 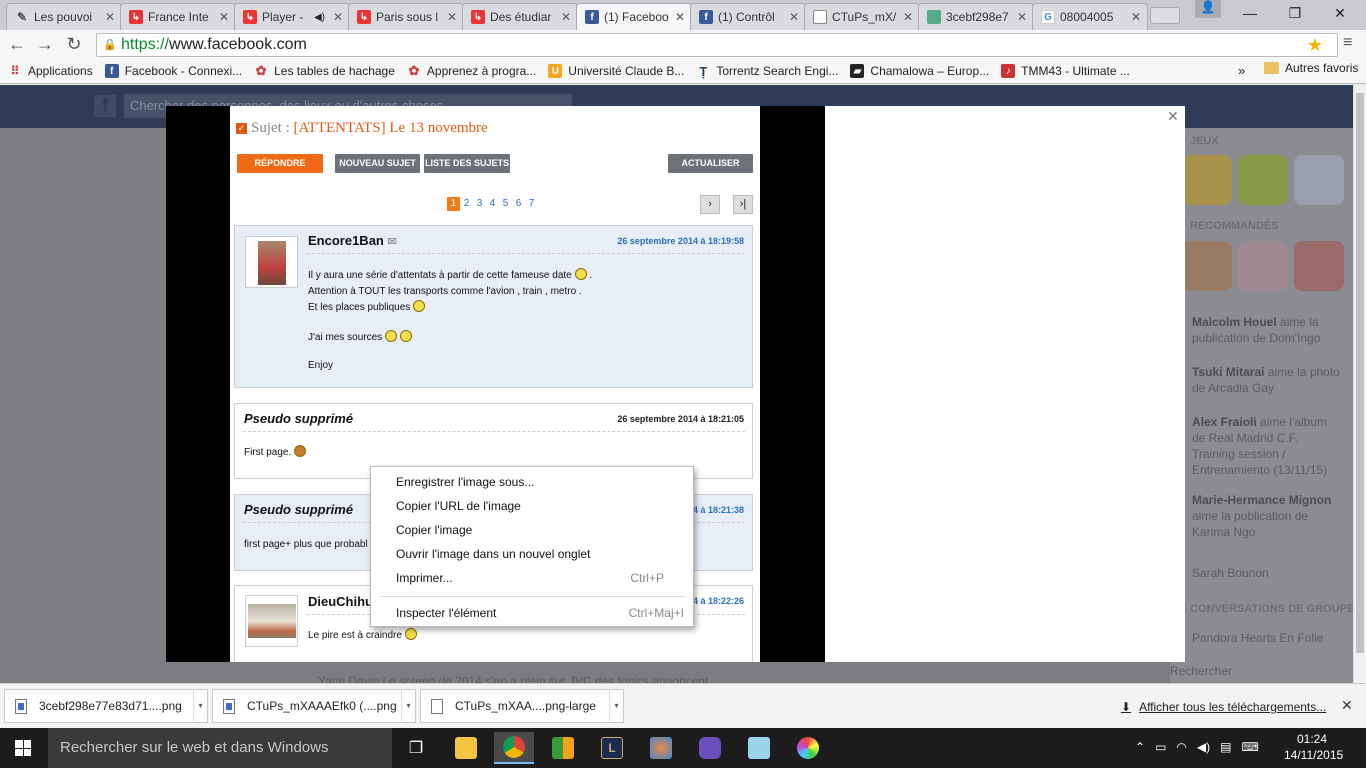 I want to click on page-link-current: 1, so click(x=453, y=204).